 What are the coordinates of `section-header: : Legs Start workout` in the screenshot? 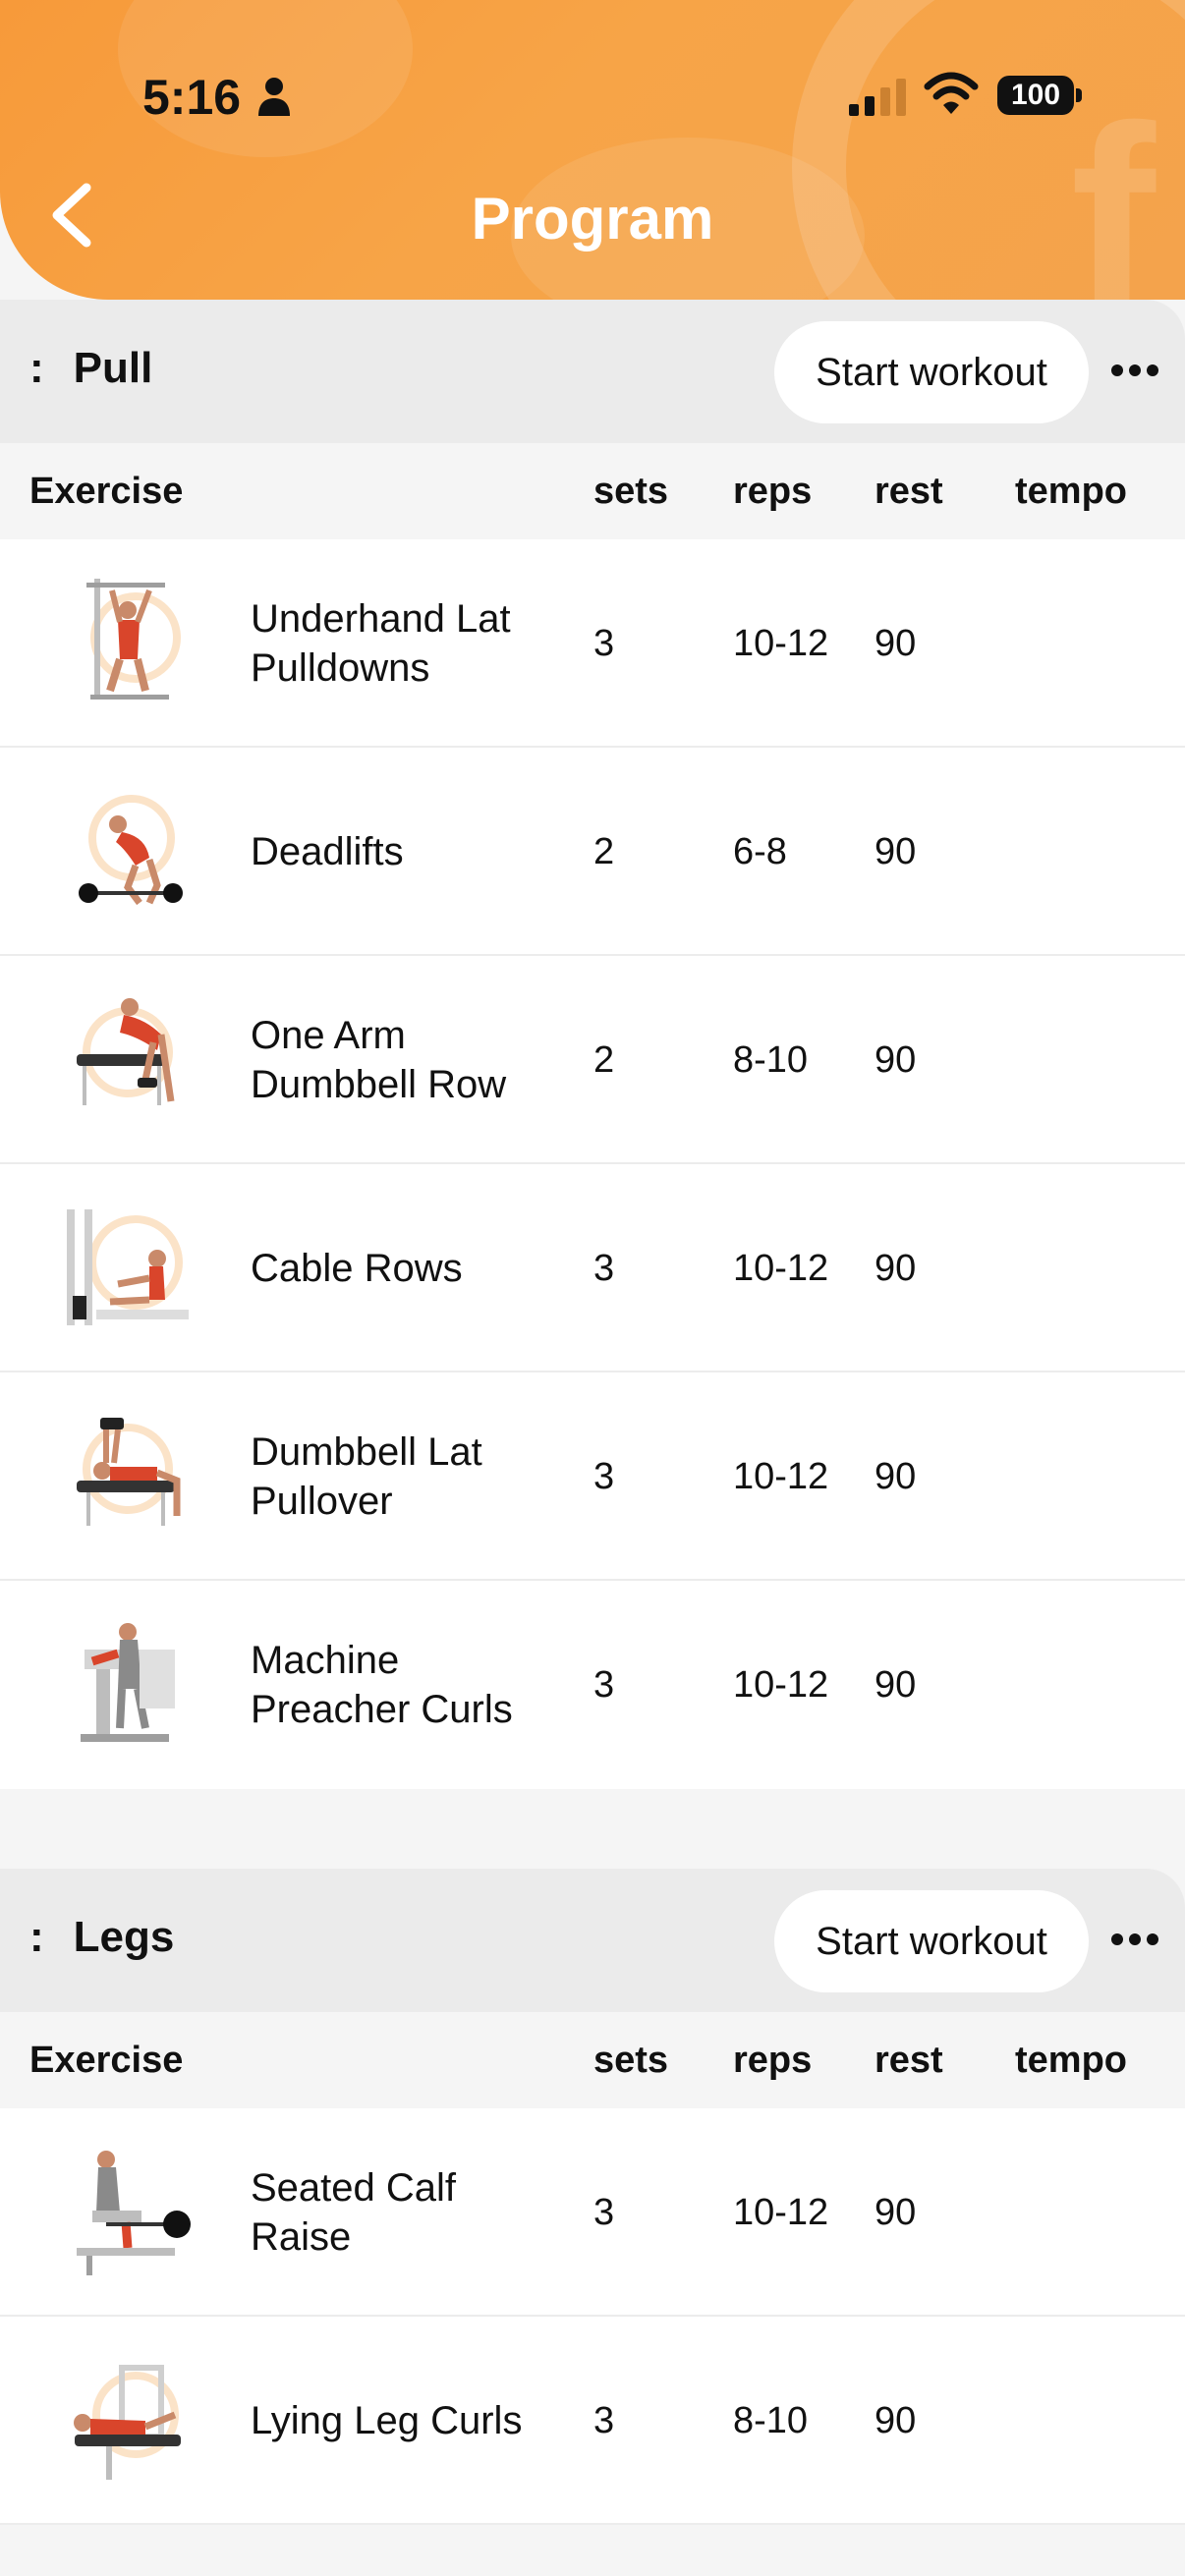 It's located at (592, 1940).